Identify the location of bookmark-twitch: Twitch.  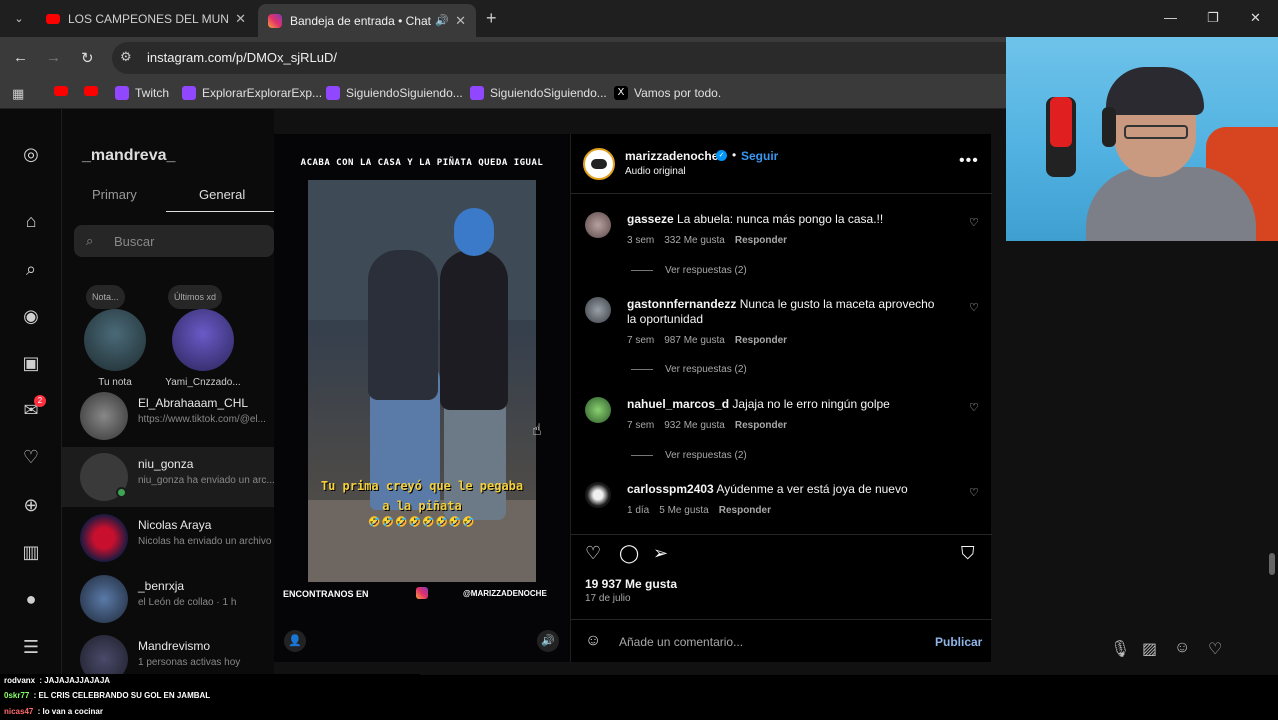
(142, 93).